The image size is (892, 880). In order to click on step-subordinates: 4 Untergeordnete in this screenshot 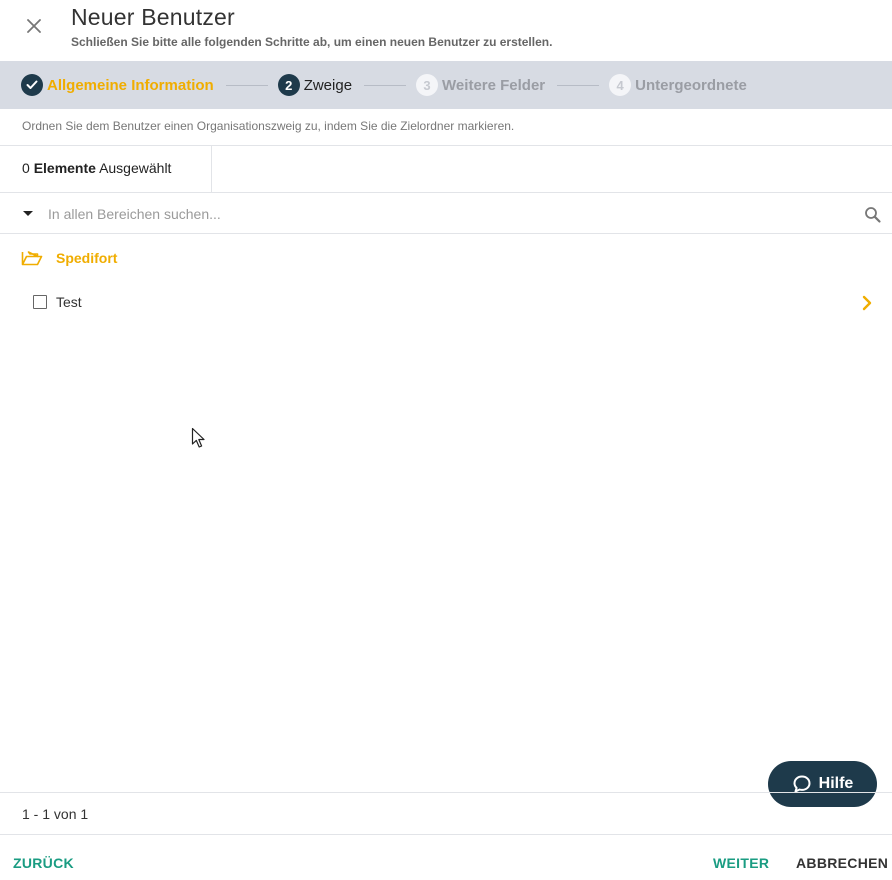, I will do `click(678, 85)`.